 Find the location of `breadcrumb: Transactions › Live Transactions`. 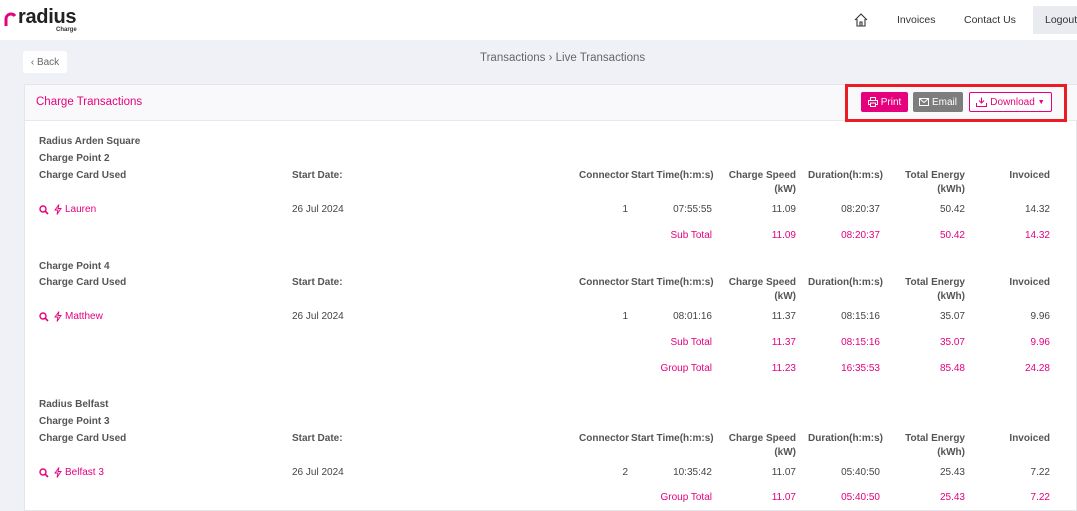

breadcrumb: Transactions › Live Transactions is located at coordinates (563, 58).